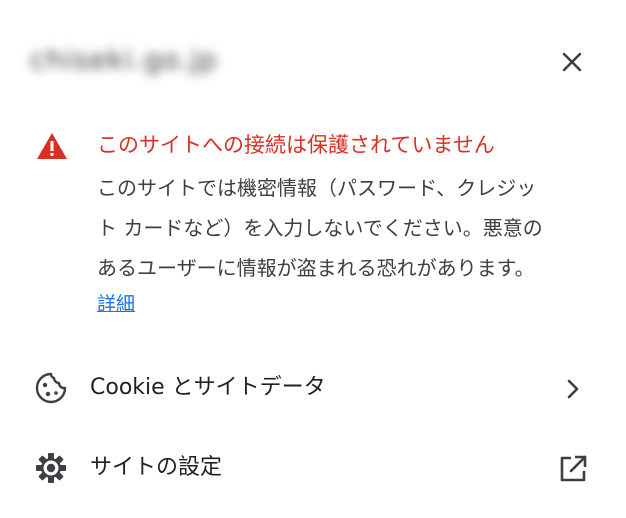 The image size is (626, 518). I want to click on cookie-icon, so click(51, 388).